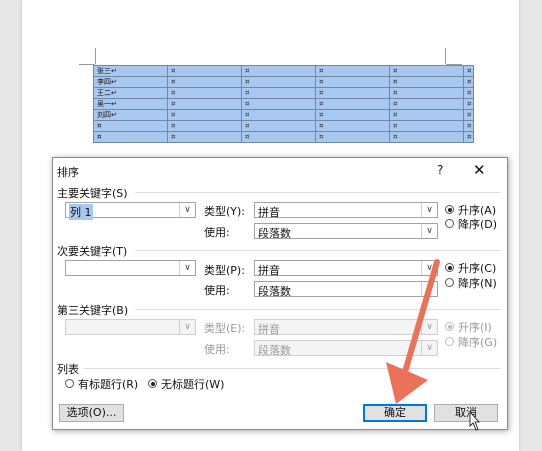 Image resolution: width=542 pixels, height=451 pixels. I want to click on third-type-select: 拼音 ∨, so click(346, 327).